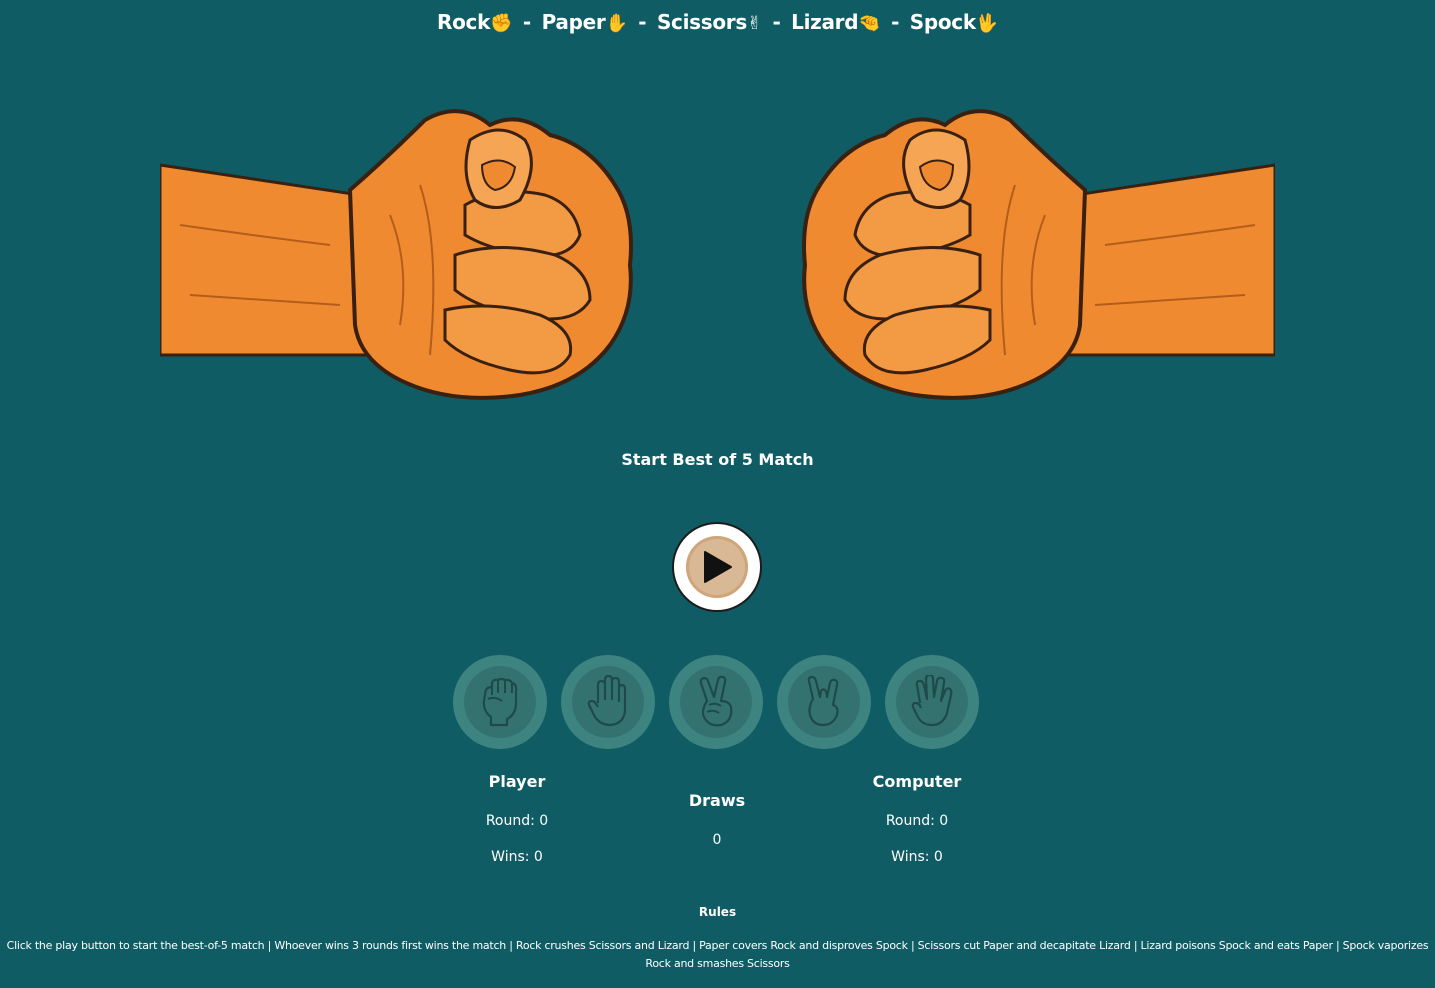  I want to click on start-match-label: Start Best of 5 Match, so click(717, 459).